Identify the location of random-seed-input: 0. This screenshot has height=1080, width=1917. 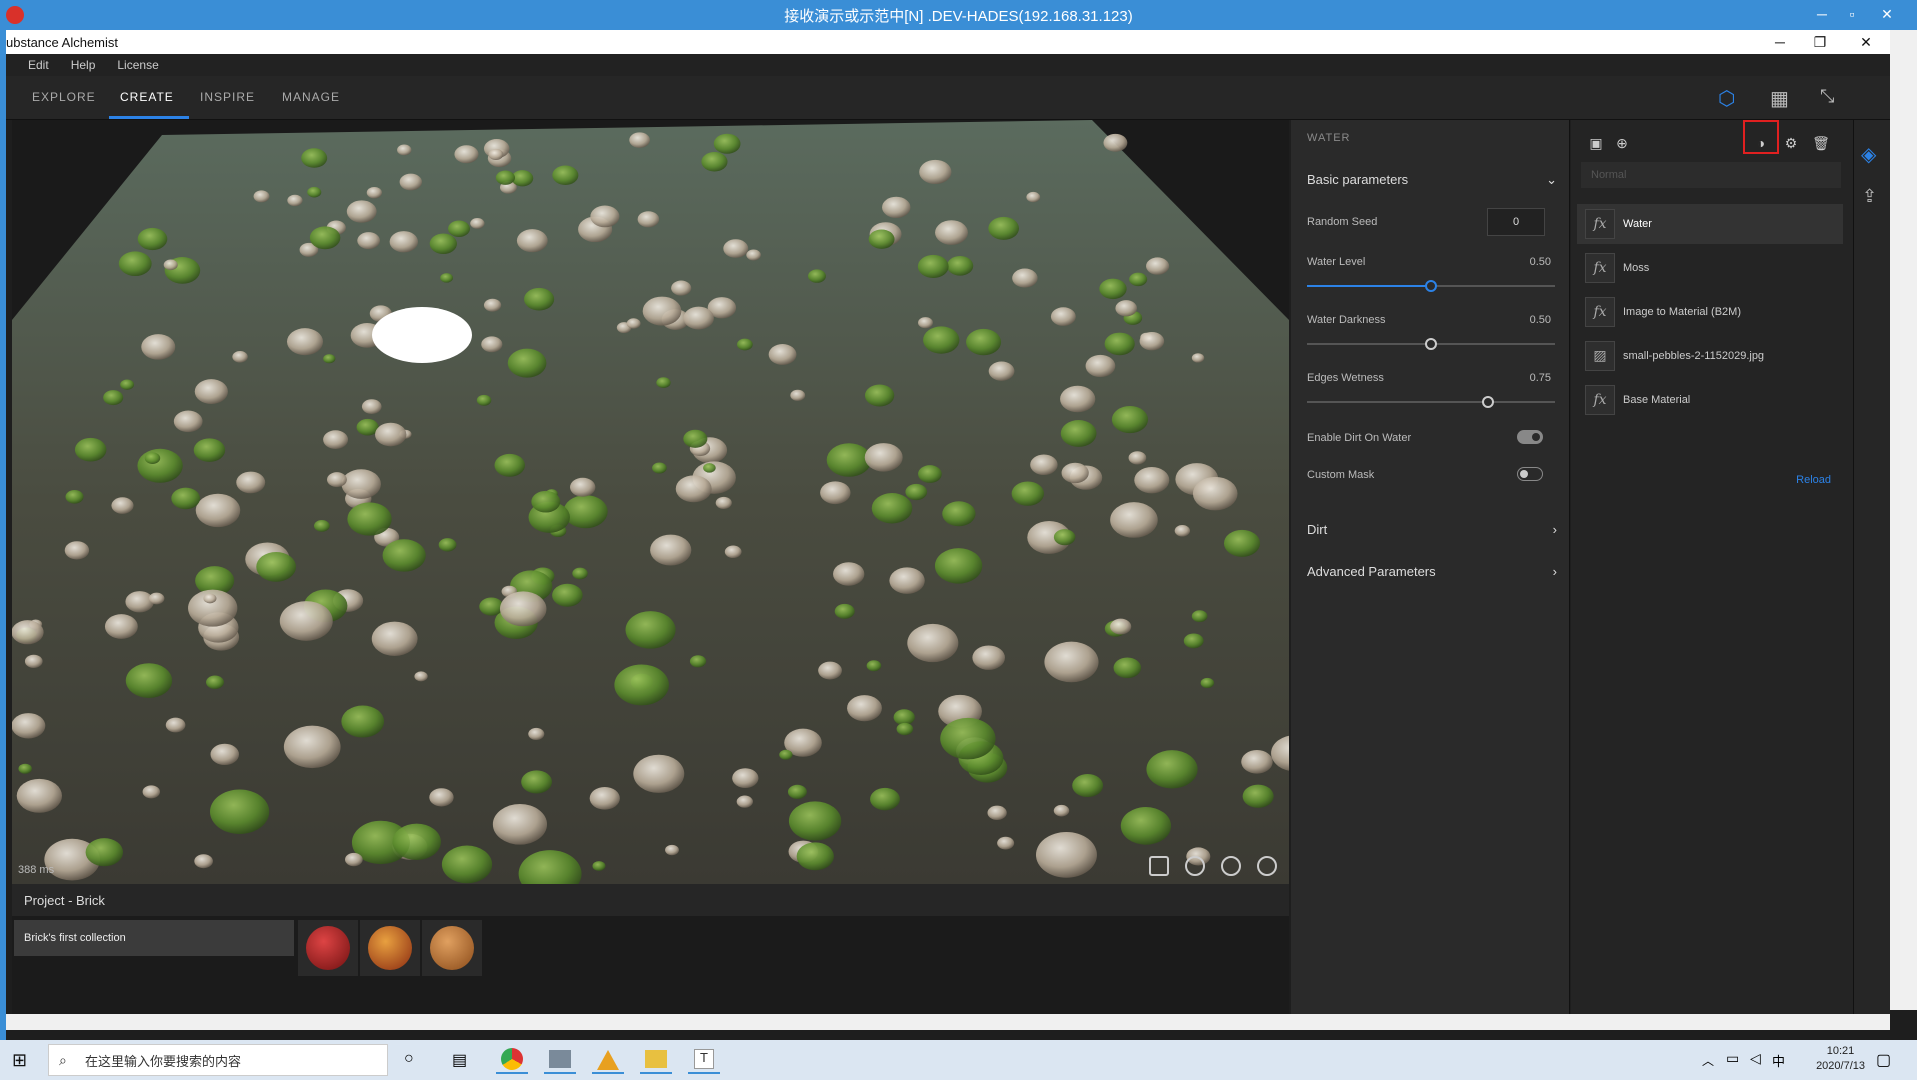
(1516, 222).